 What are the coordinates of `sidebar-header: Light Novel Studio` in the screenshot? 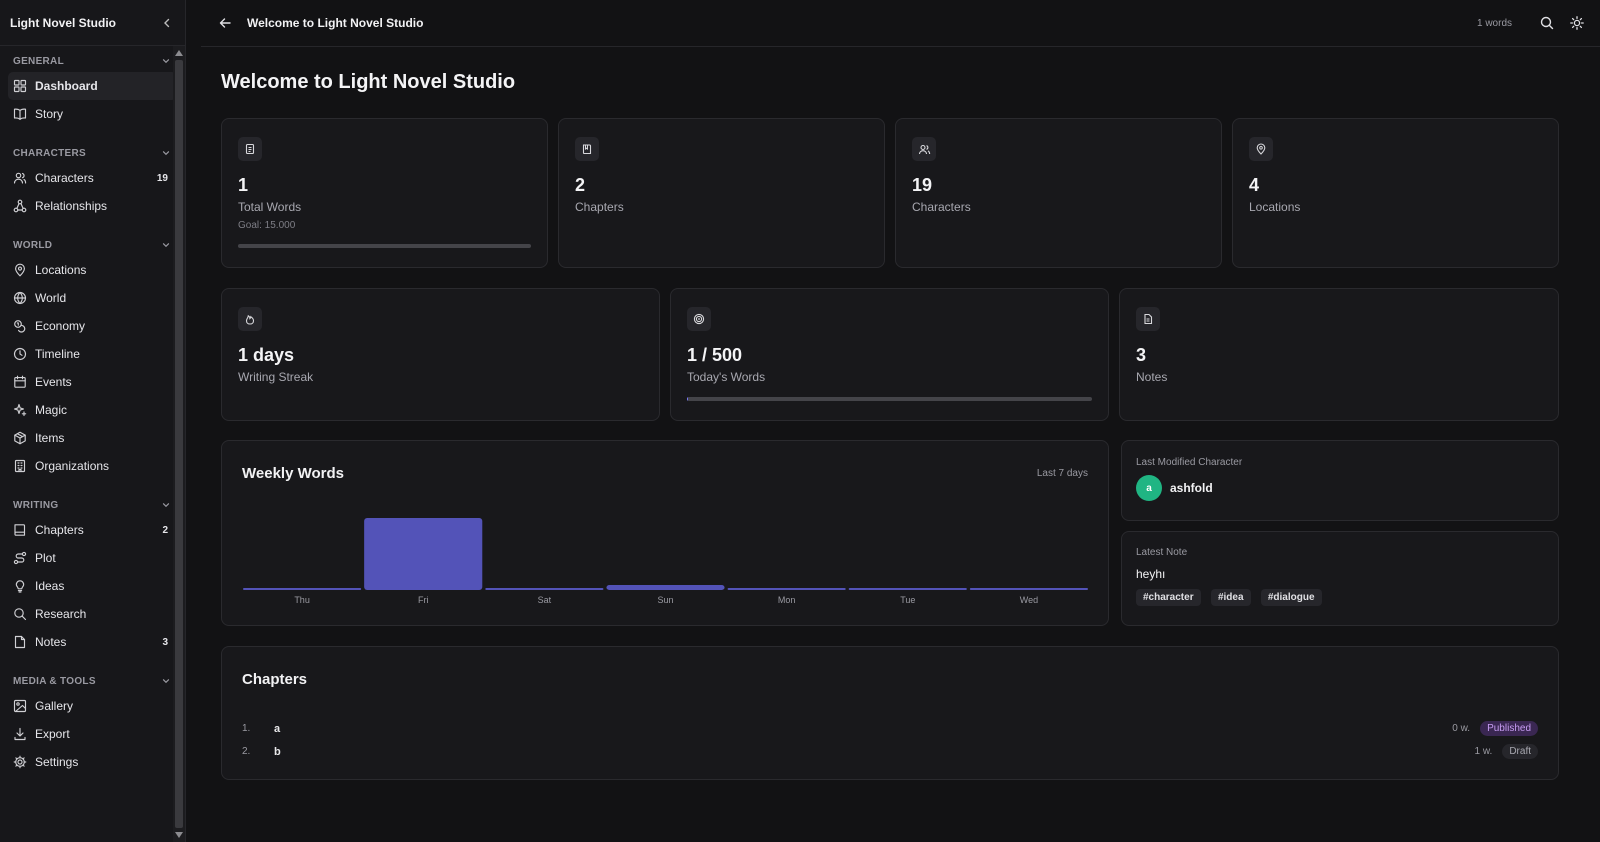 It's located at (92, 23).